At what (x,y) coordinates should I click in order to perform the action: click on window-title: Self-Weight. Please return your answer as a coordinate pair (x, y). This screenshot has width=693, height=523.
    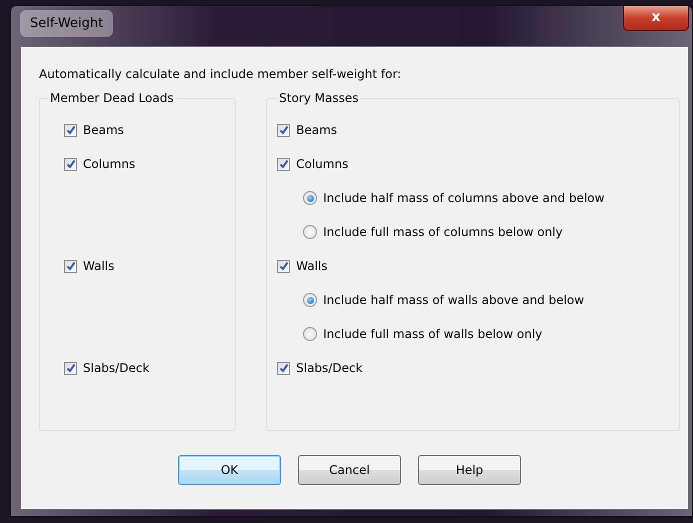
    Looking at the image, I should click on (67, 23).